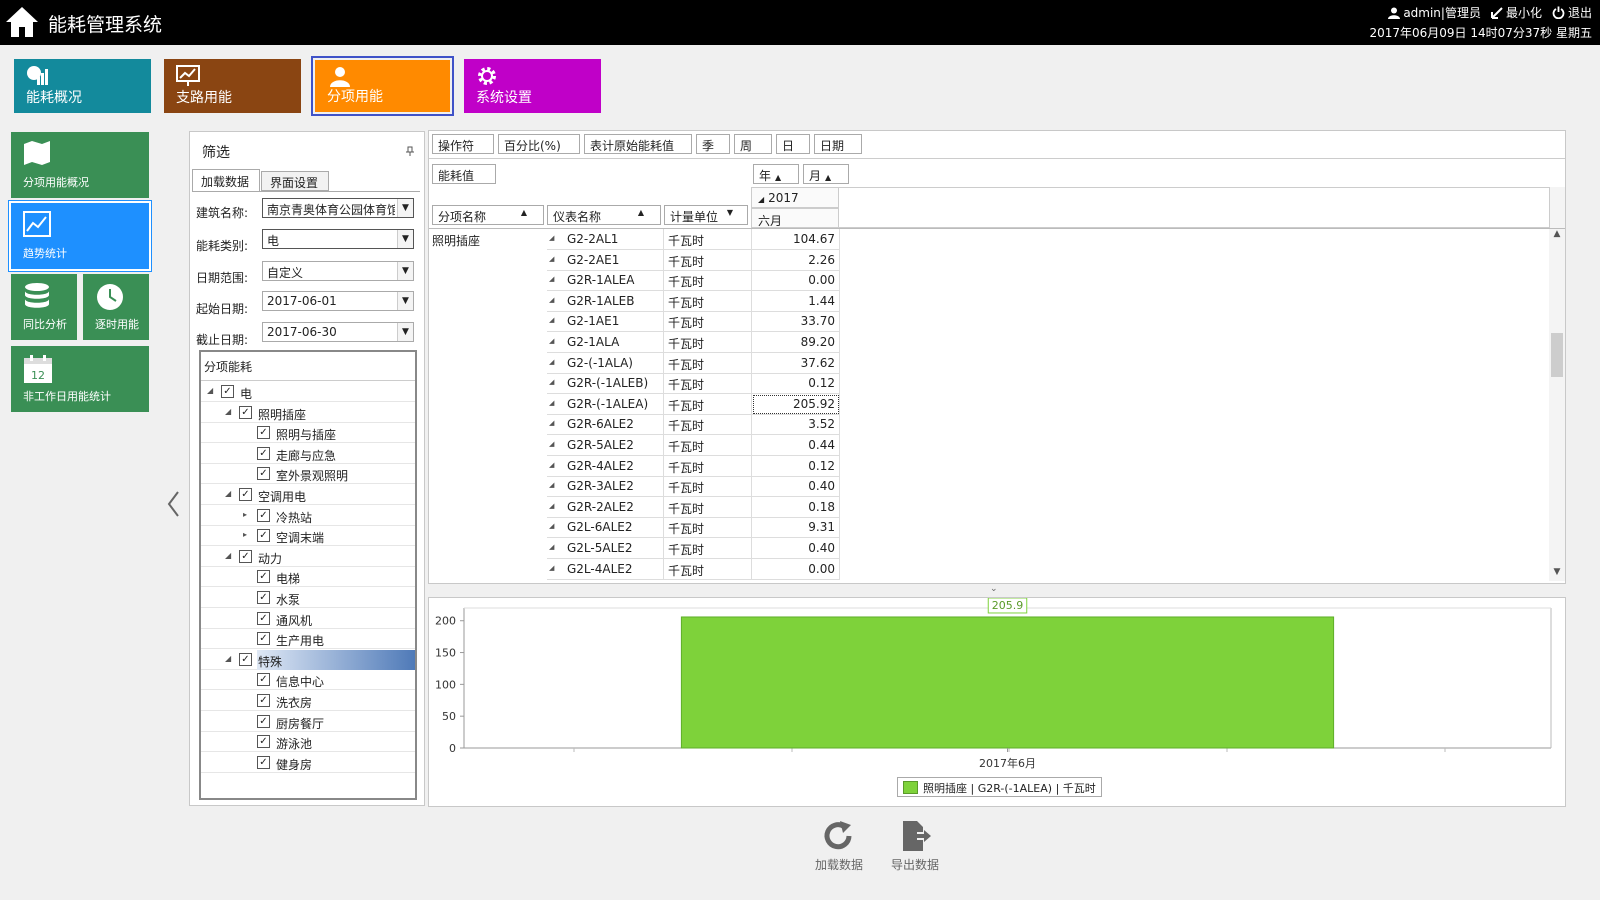 The image size is (1600, 900). Describe the element at coordinates (753, 144) in the screenshot. I see `header-field-button: 周` at that location.